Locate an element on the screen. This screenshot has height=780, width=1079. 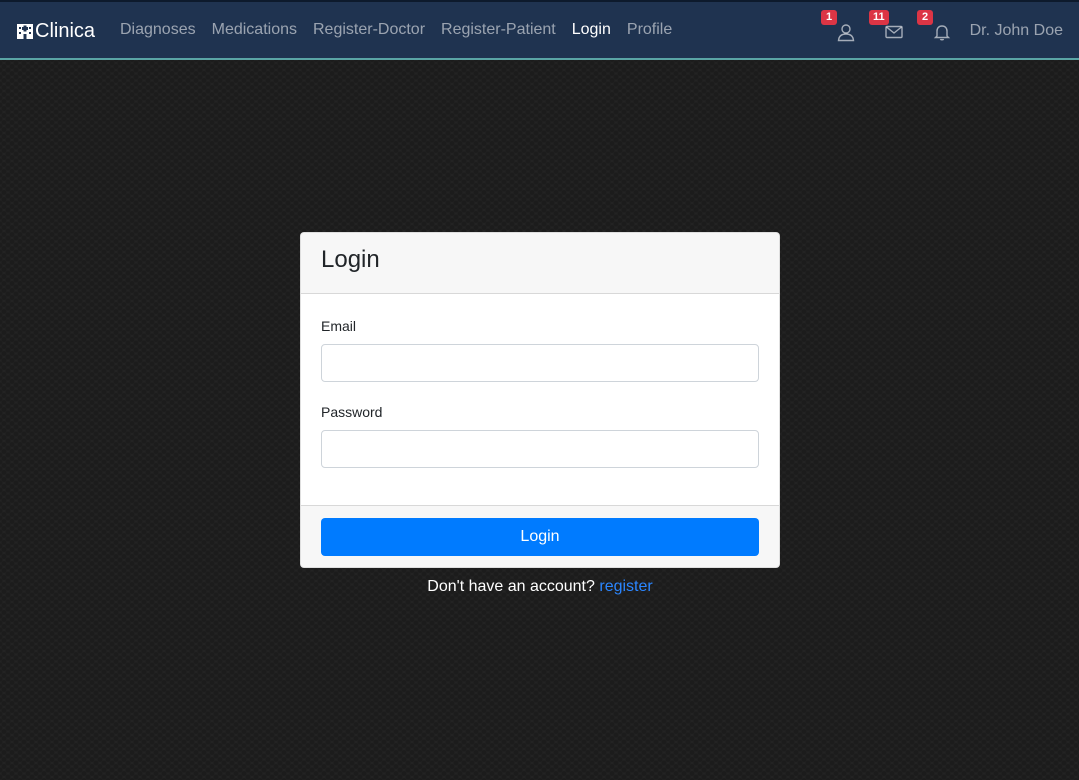
brand-name: Clinica is located at coordinates (65, 30).